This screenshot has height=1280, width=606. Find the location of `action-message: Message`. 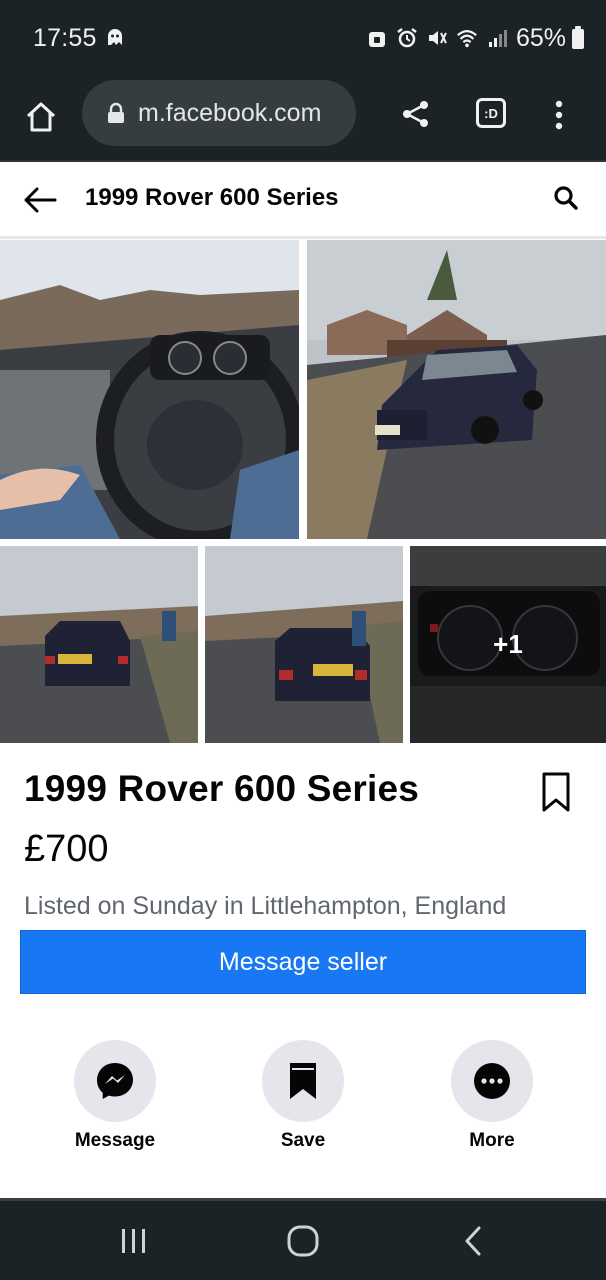

action-message: Message is located at coordinates (115, 1096).